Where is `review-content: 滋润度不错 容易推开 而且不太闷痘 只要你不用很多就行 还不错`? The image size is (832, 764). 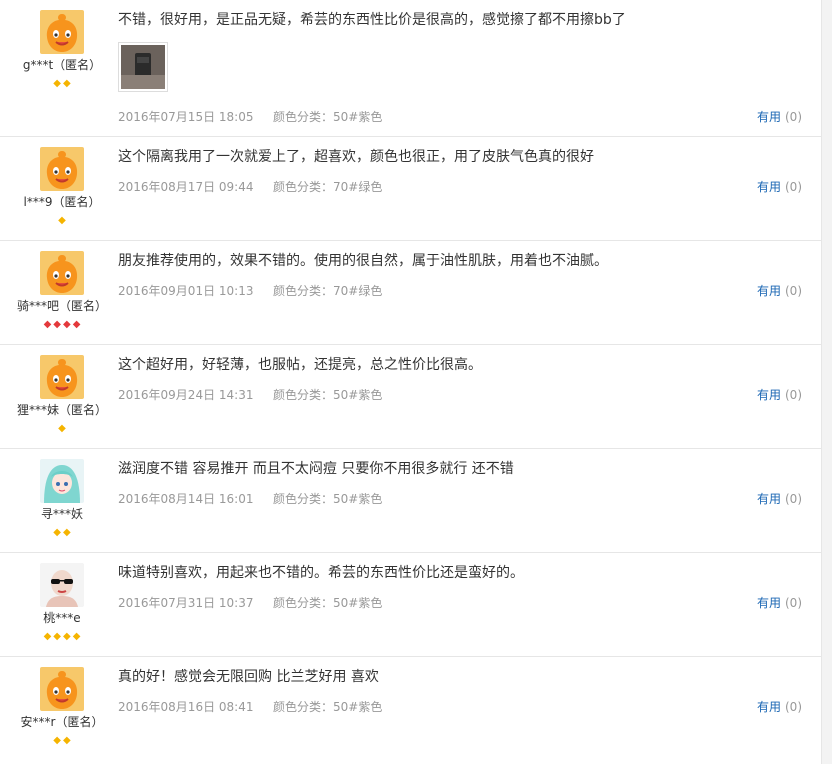
review-content: 滋润度不错 容易推开 而且不太闷痘 只要你不用很多就行 还不错 is located at coordinates (463, 469).